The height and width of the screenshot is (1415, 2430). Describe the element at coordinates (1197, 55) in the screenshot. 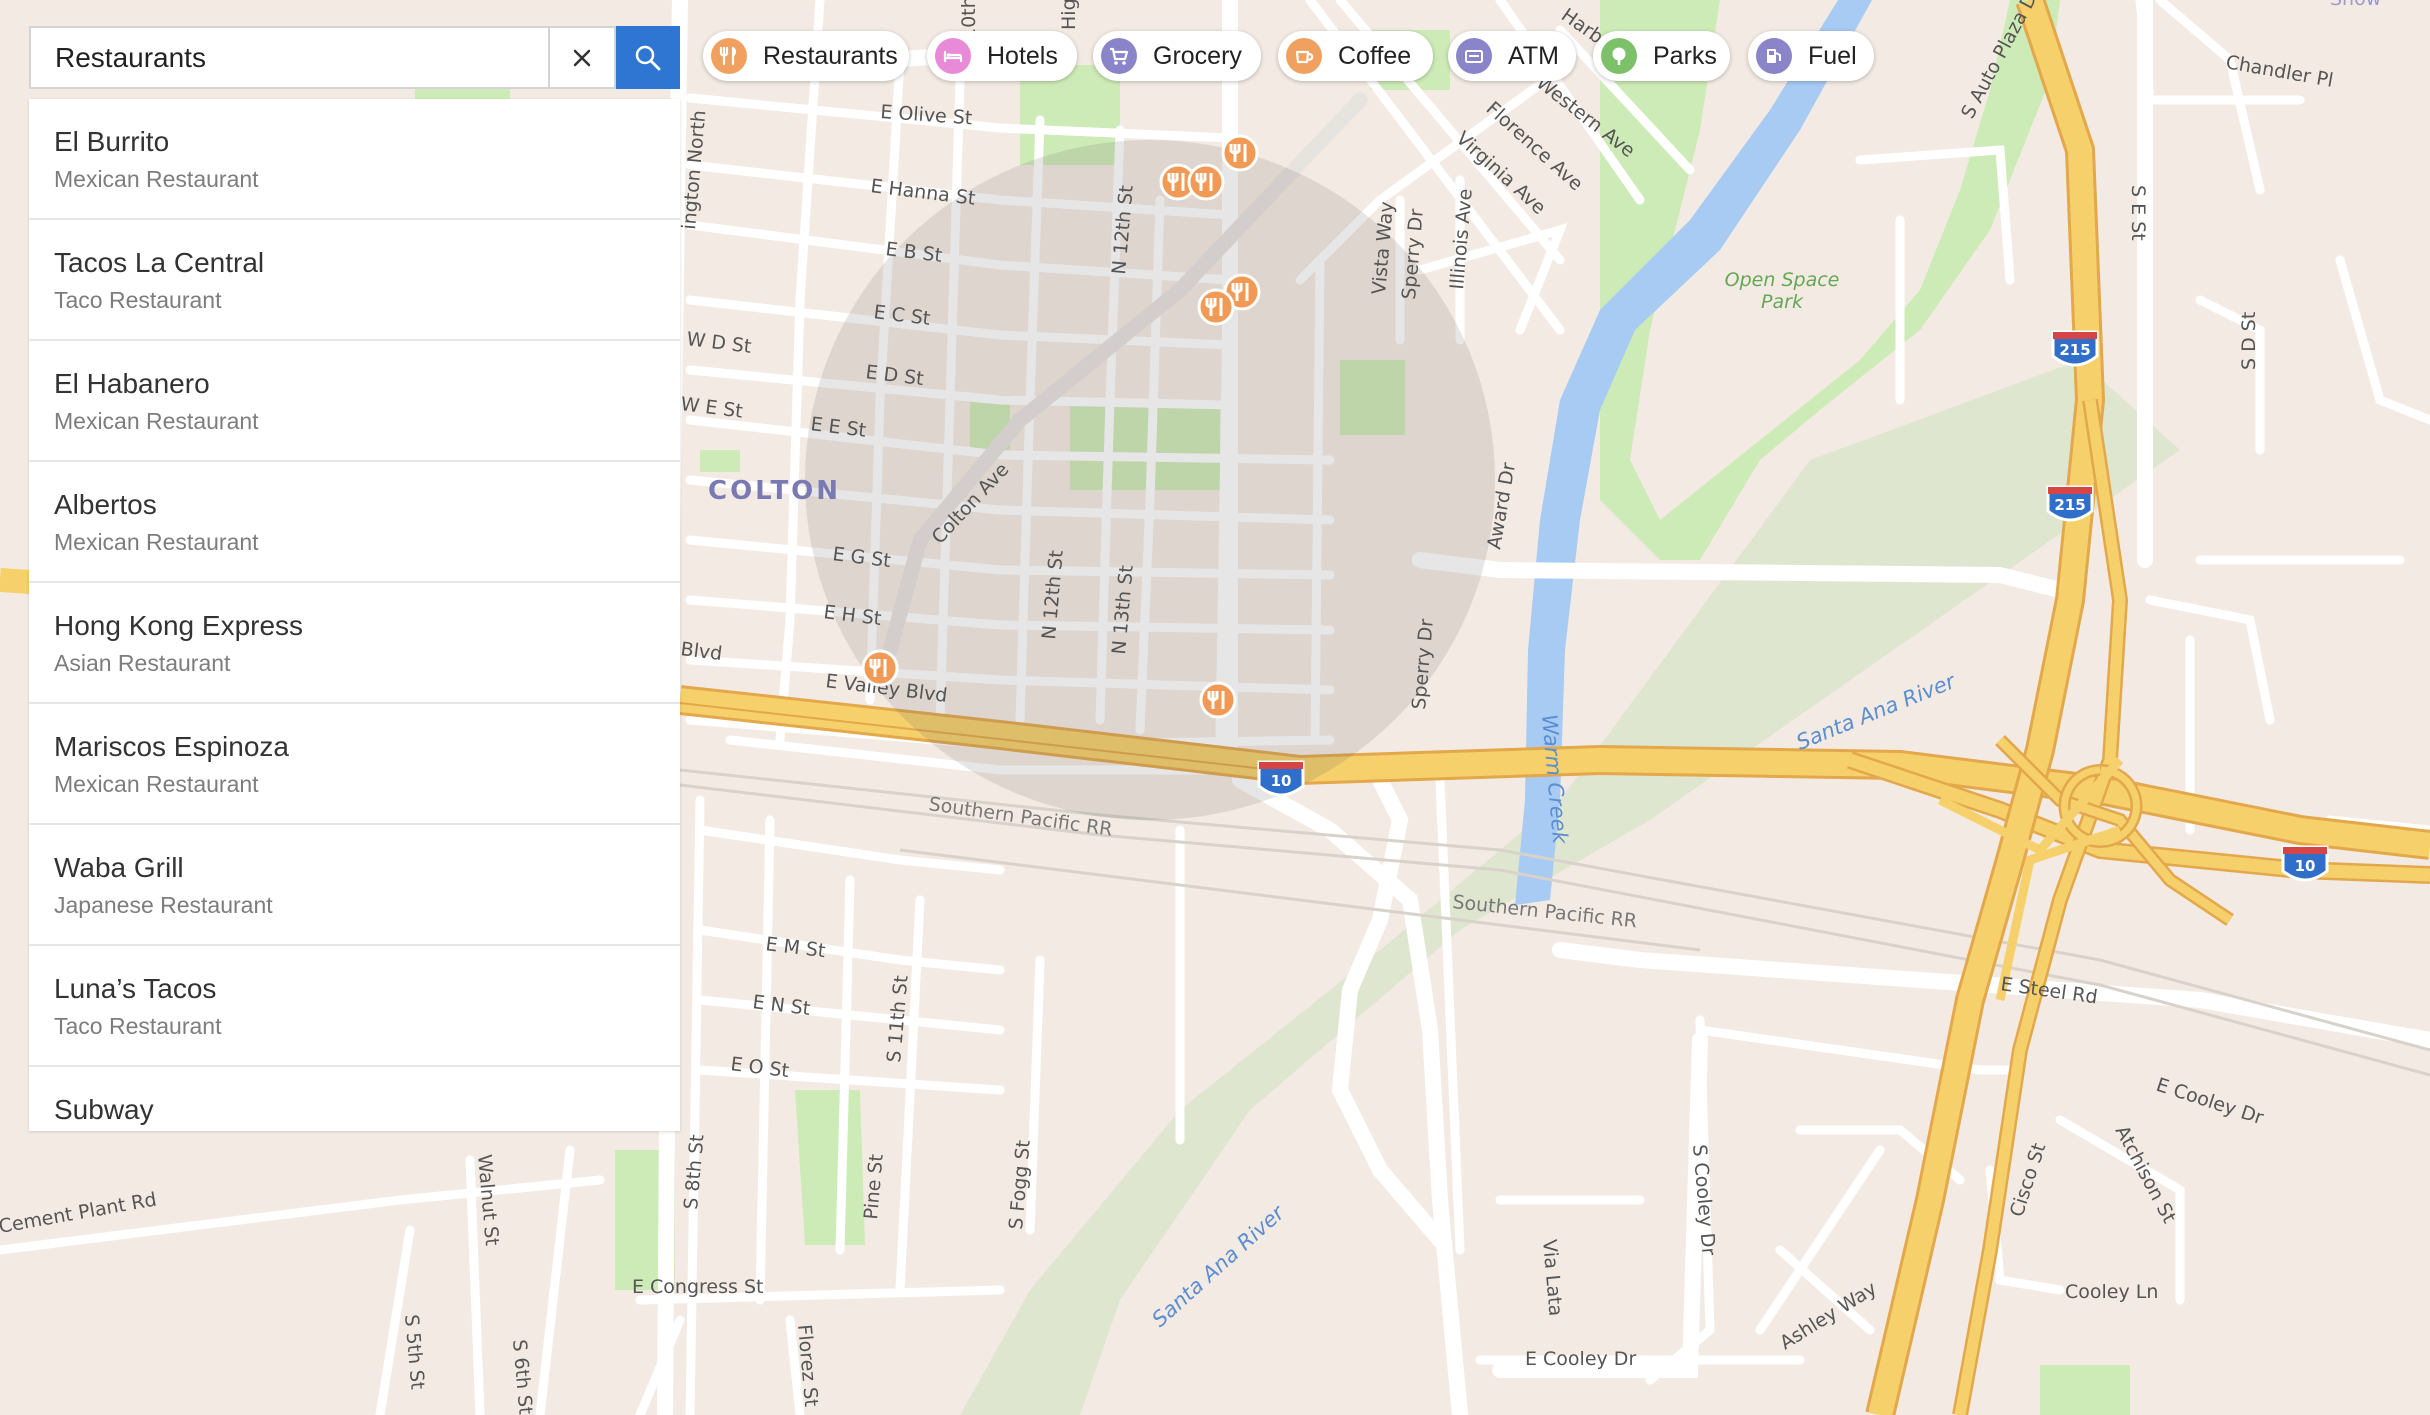

I see `category-label: Grocery` at that location.